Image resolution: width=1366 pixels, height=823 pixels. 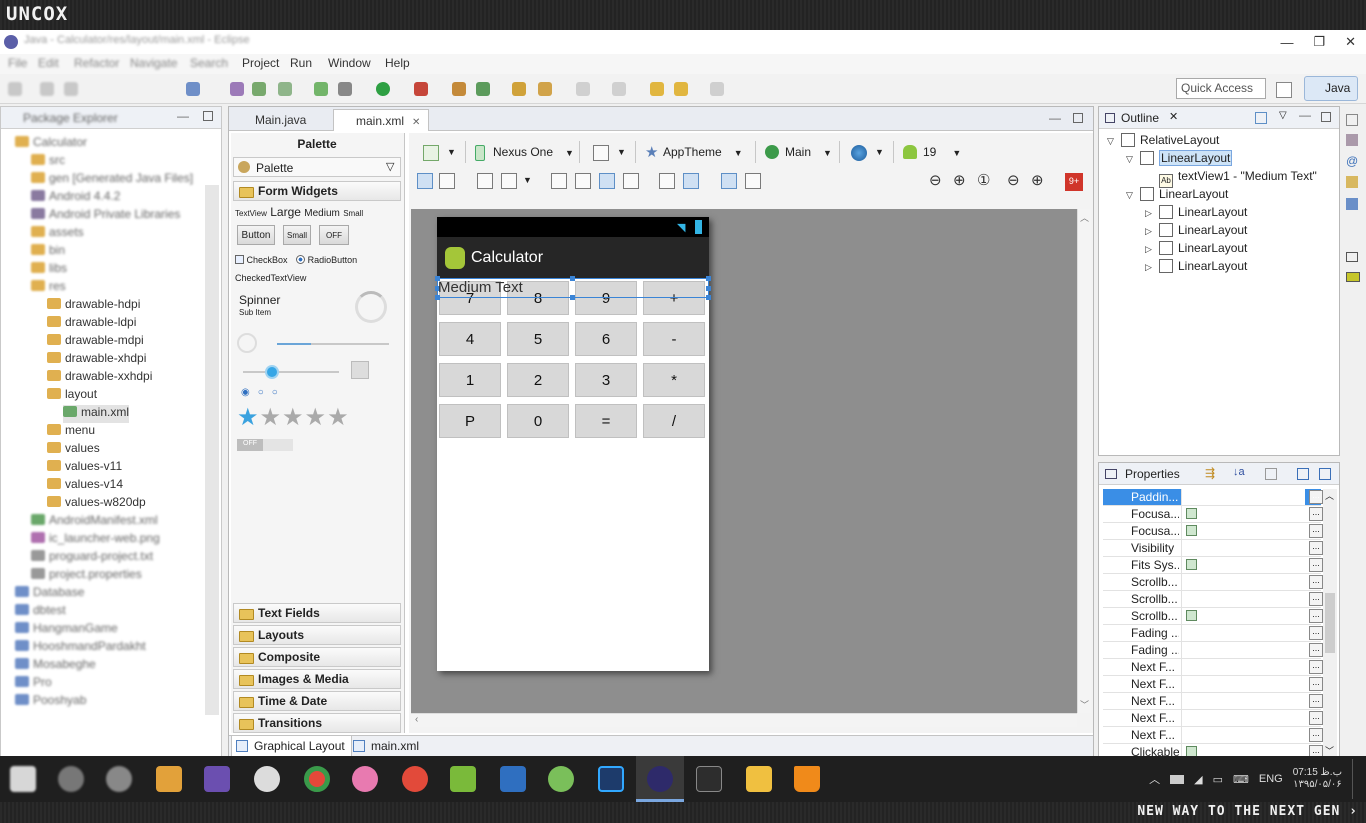 What do you see at coordinates (1353, 277) in the screenshot?
I see `logcat-view-icon` at bounding box center [1353, 277].